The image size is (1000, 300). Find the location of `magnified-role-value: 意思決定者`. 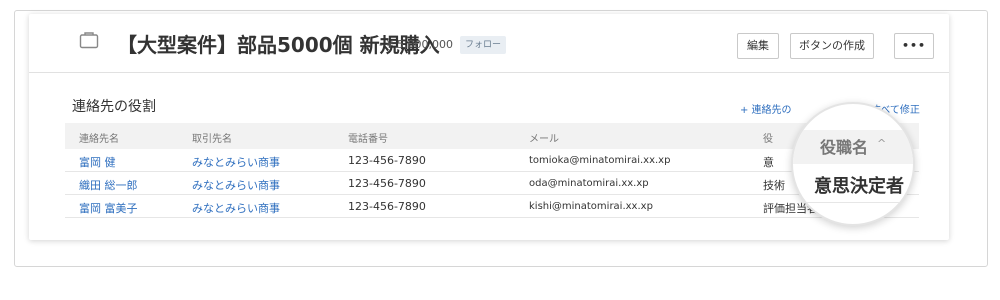

magnified-role-value: 意思決定者 is located at coordinates (859, 186).